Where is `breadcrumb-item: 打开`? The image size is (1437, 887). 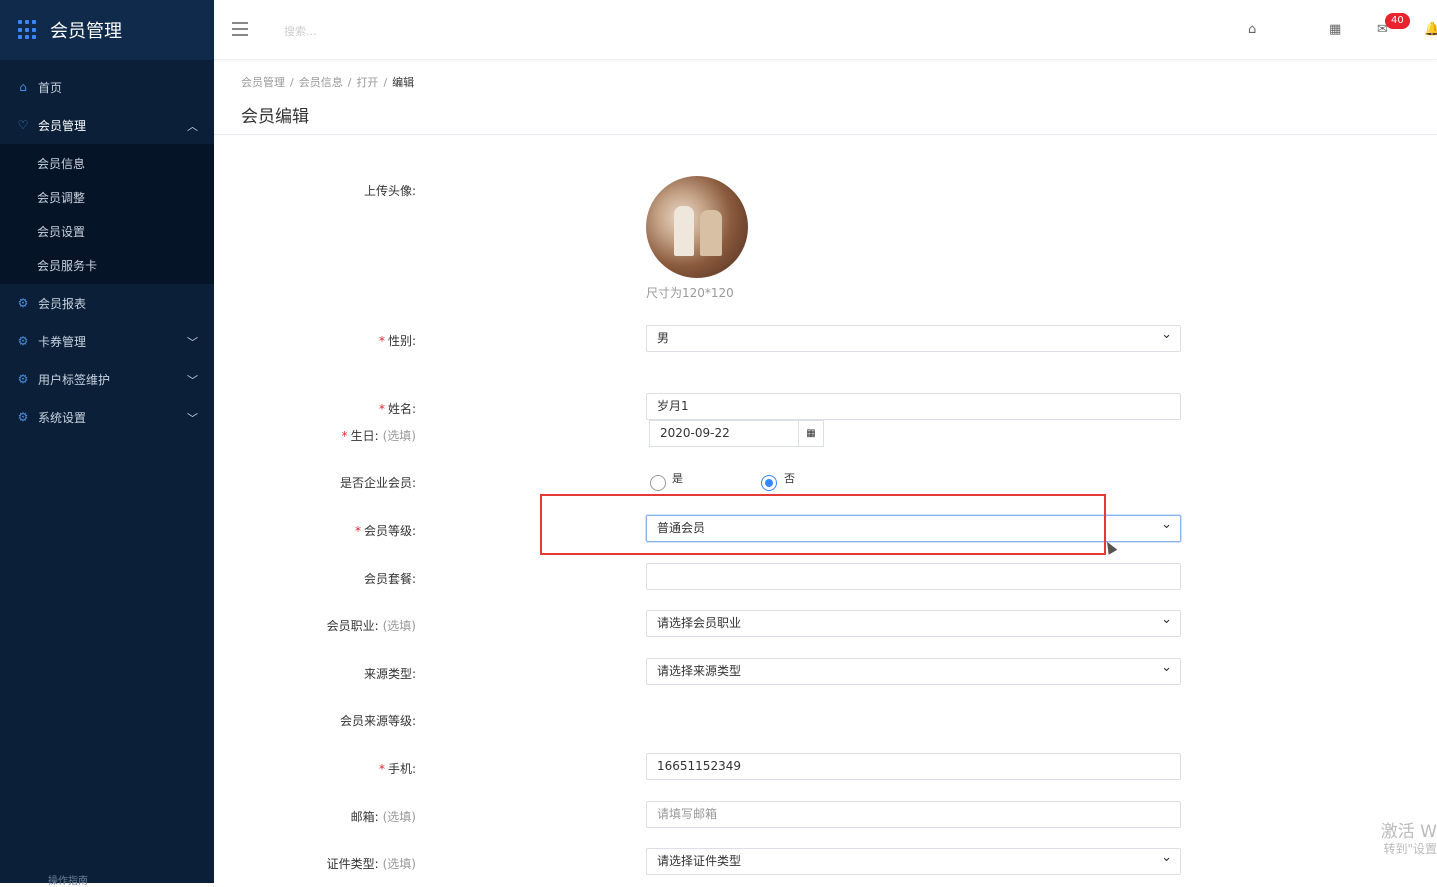 breadcrumb-item: 打开 is located at coordinates (367, 82).